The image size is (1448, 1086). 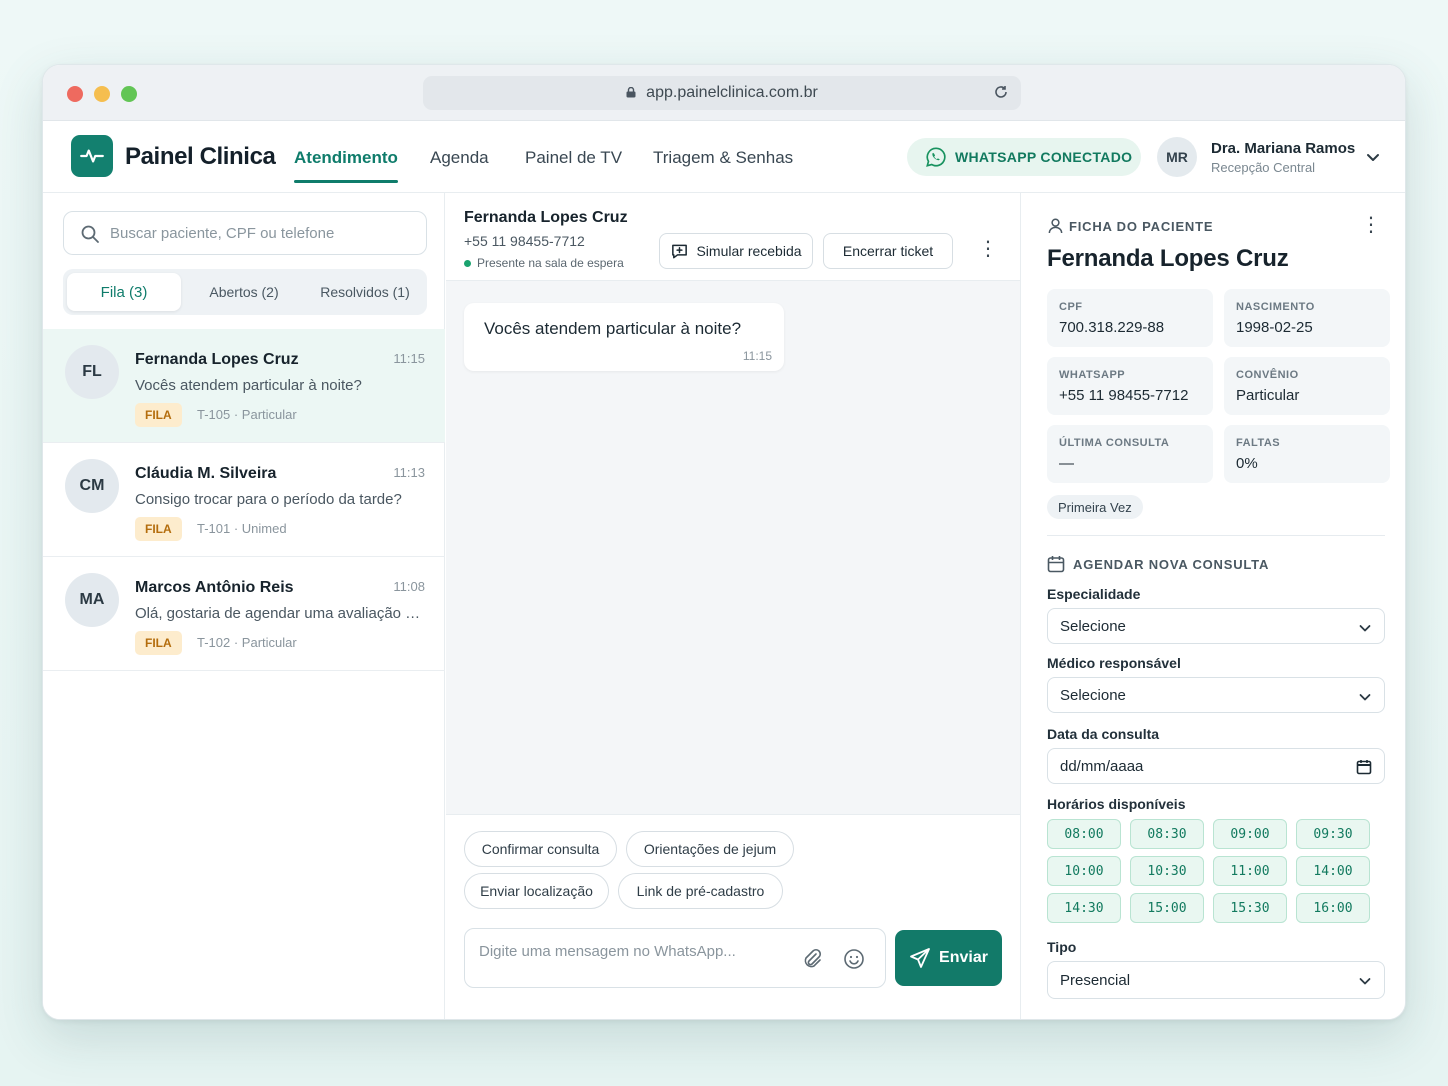 What do you see at coordinates (242, 528) in the screenshot?
I see `ticket-meta: T-101 · Unimed` at bounding box center [242, 528].